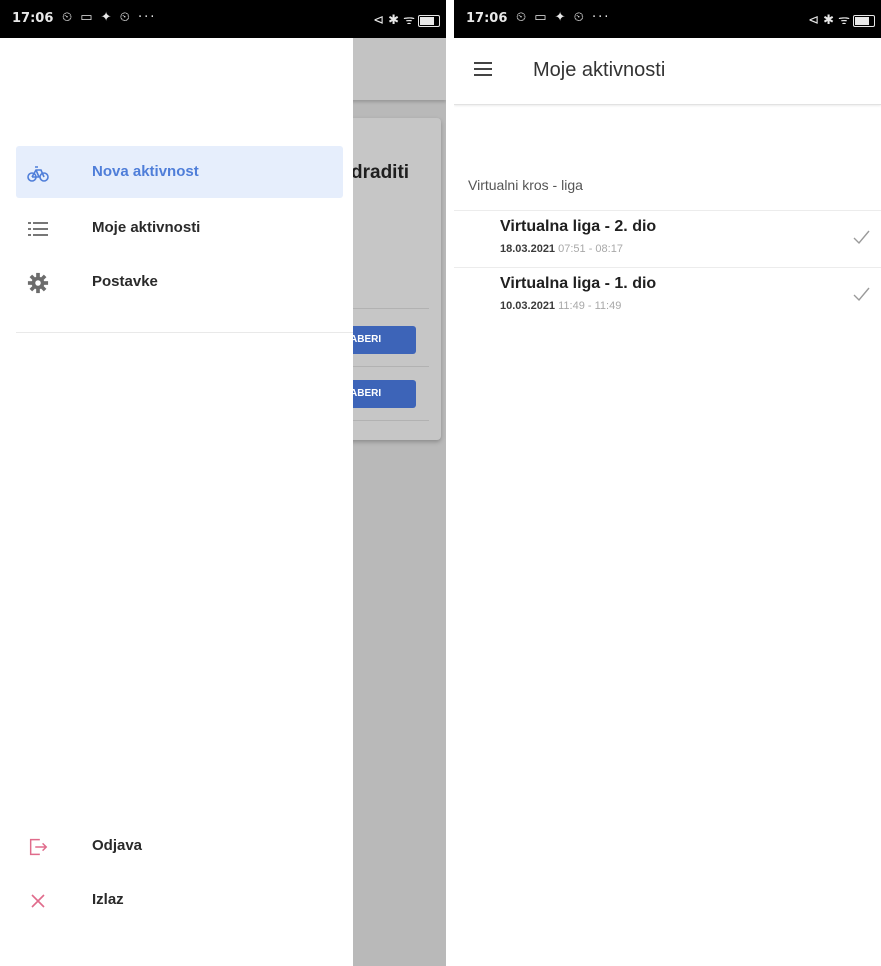 This screenshot has width=881, height=966. I want to click on drawer-item-odjava: Odjava, so click(179, 846).